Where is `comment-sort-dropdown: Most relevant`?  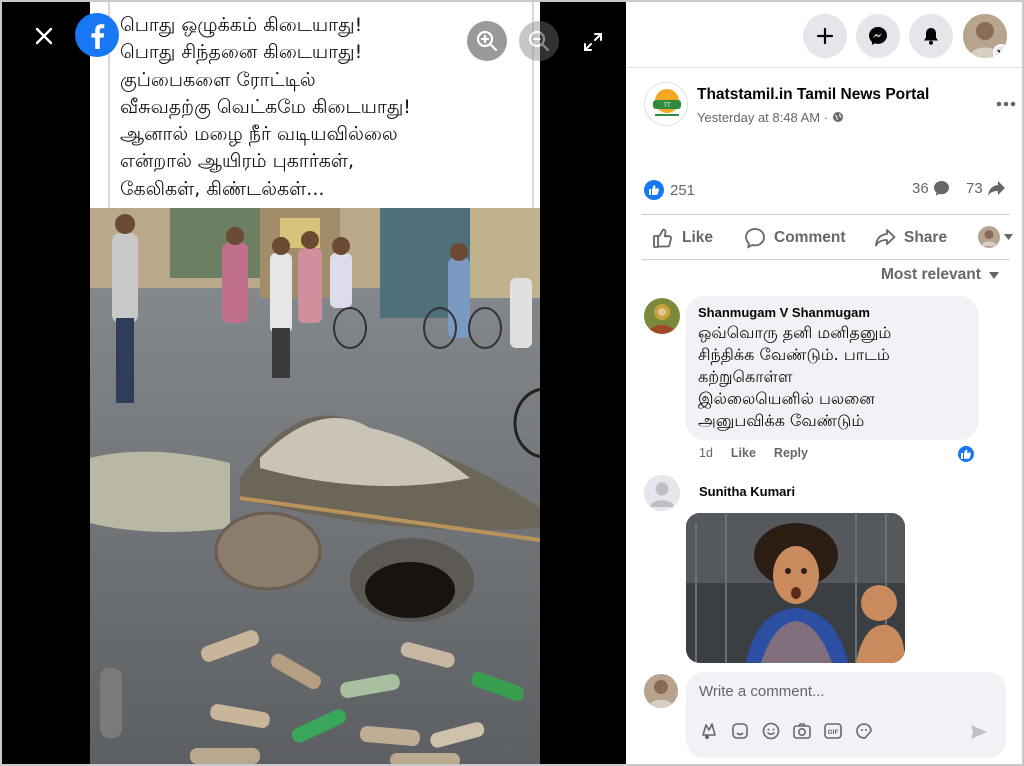 comment-sort-dropdown: Most relevant is located at coordinates (940, 275).